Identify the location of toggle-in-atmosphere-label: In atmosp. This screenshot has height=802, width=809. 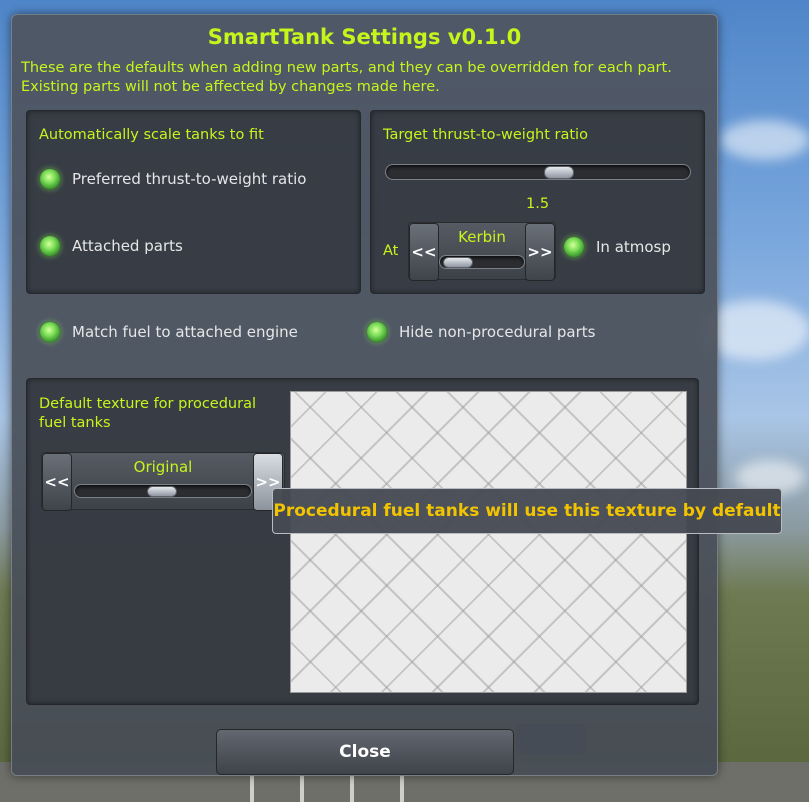
(633, 247).